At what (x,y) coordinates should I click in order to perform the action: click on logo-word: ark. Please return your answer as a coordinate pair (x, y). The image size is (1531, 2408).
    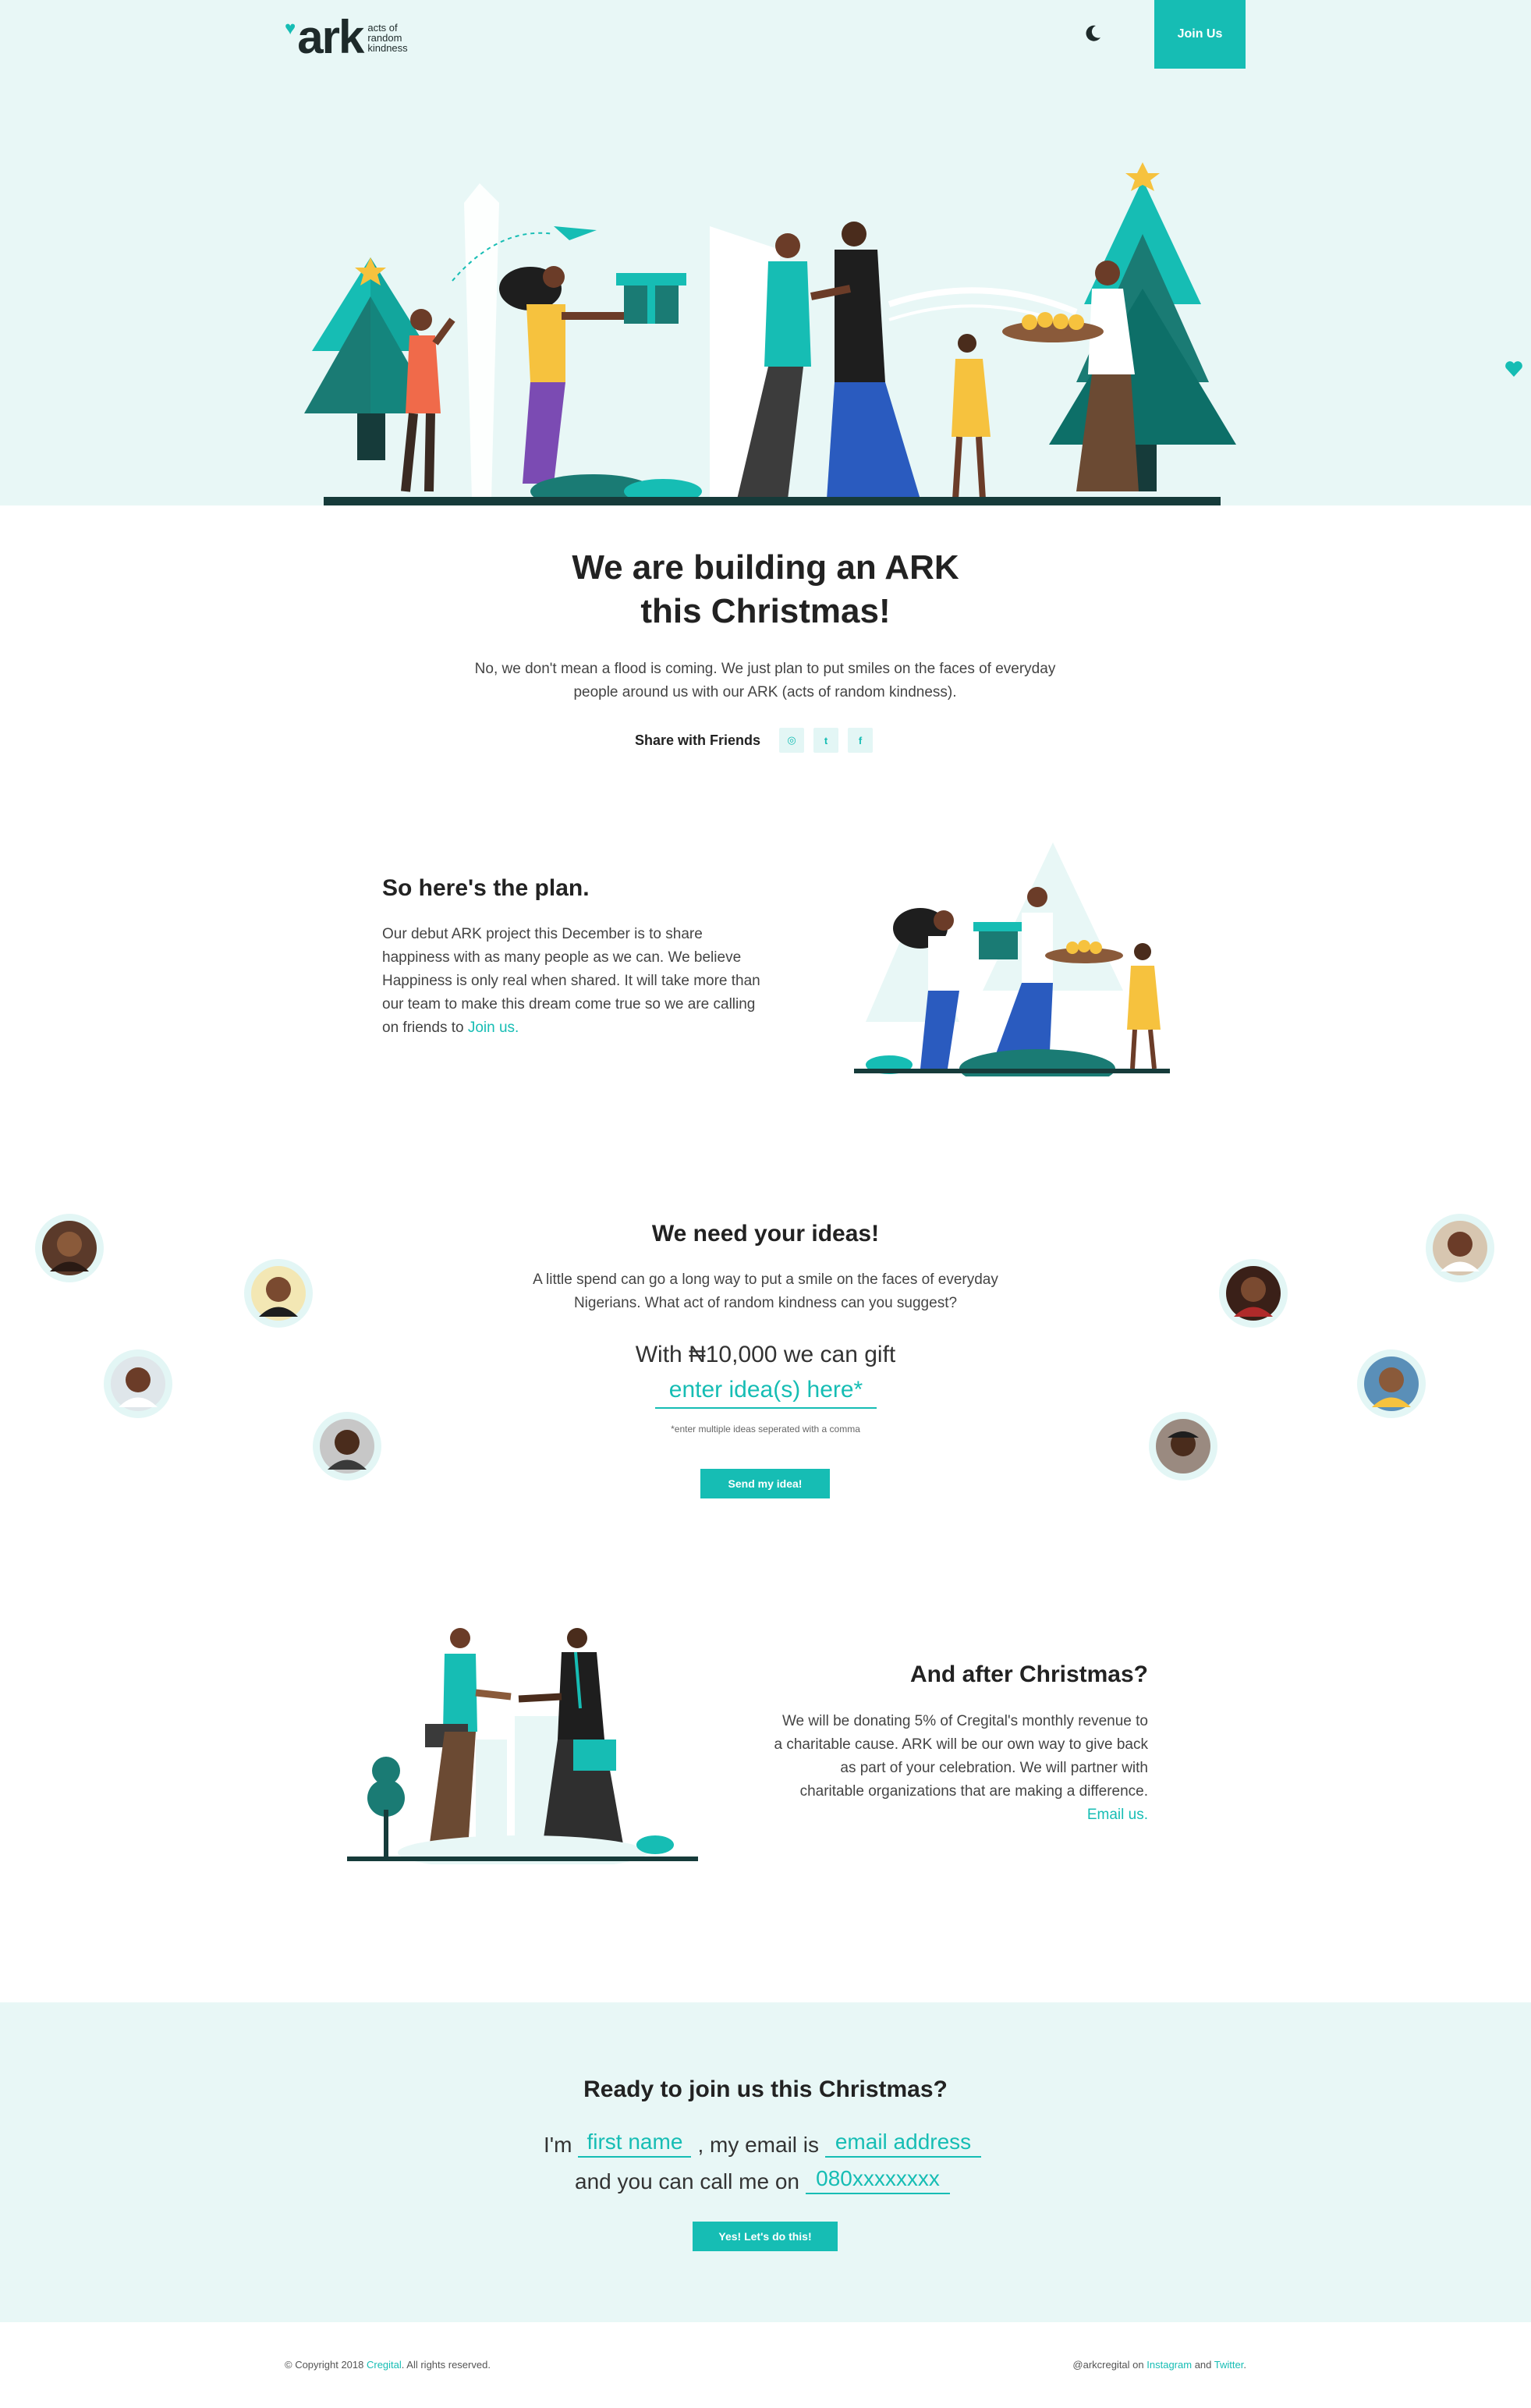
    Looking at the image, I should click on (330, 37).